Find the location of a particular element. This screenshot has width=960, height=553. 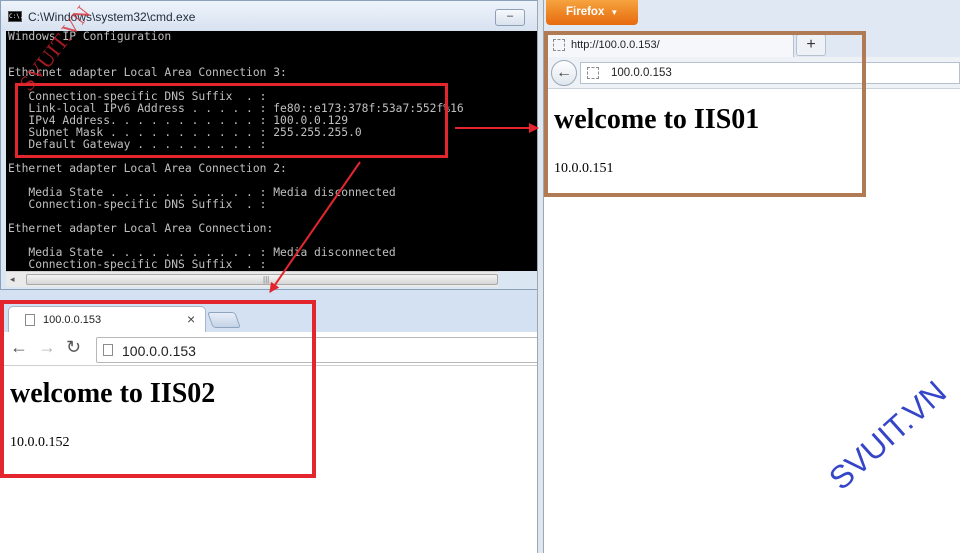

scroll-left-arrow-icon: ◂ is located at coordinates (12, 279).